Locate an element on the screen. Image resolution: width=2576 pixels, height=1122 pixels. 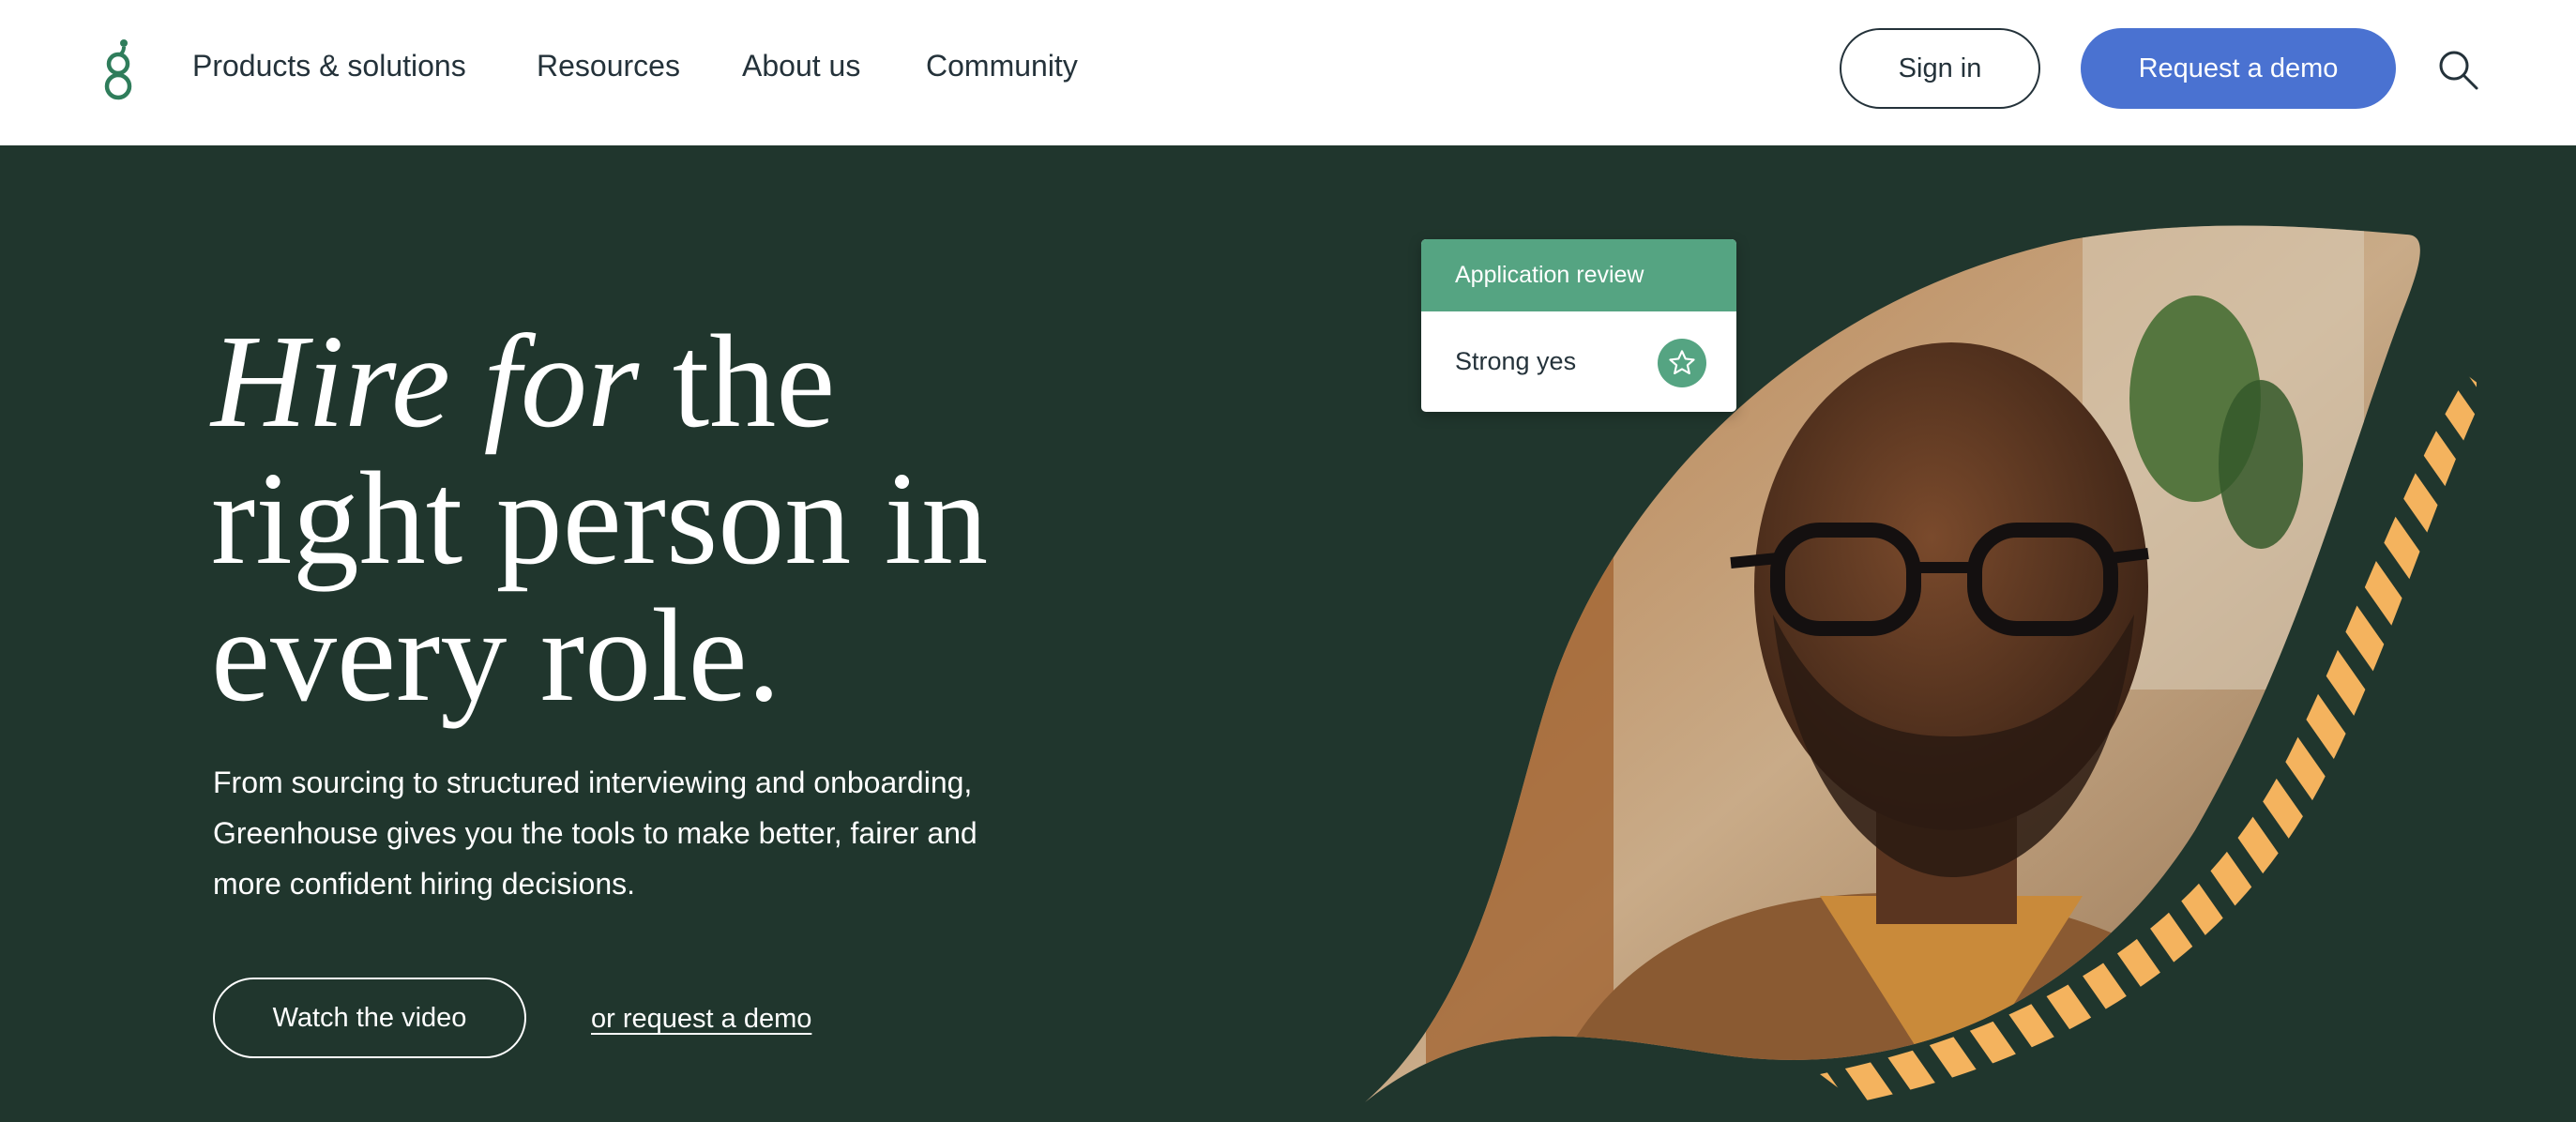
review-rating-label: Strong yes is located at coordinates (1516, 361).